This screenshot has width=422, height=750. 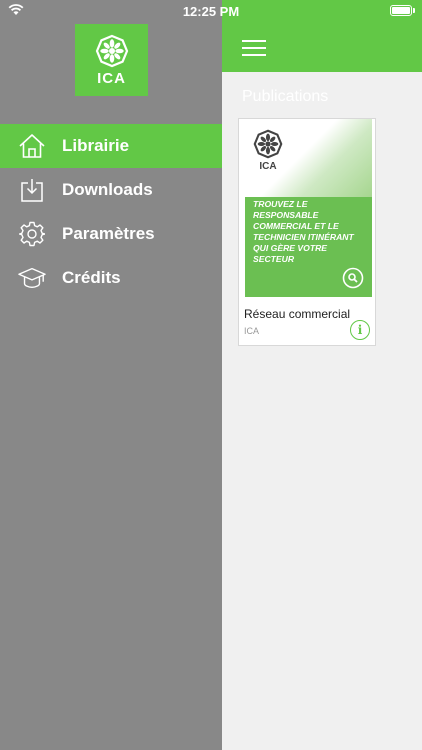 What do you see at coordinates (353, 278) in the screenshot?
I see `search-icon` at bounding box center [353, 278].